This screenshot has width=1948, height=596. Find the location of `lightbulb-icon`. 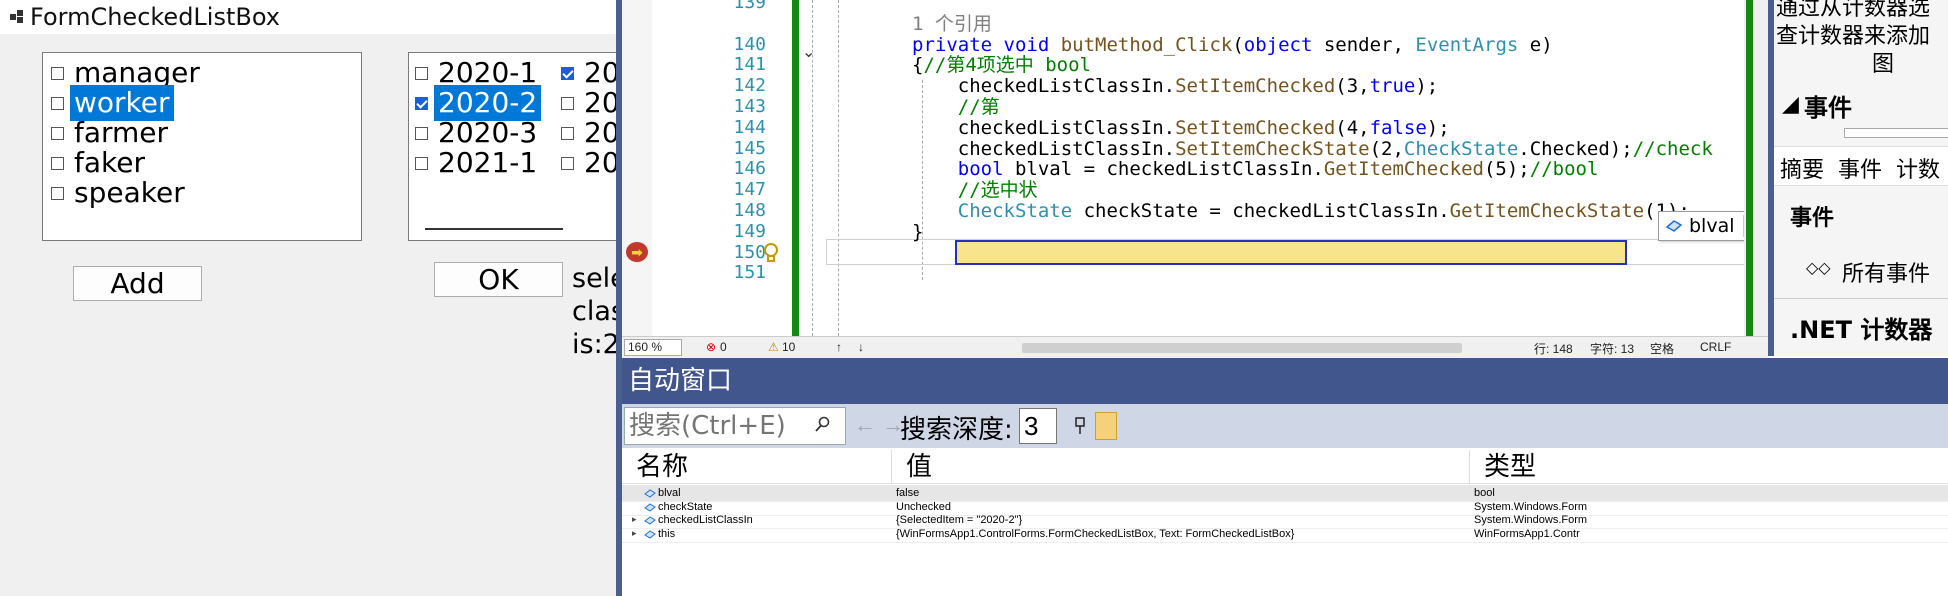

lightbulb-icon is located at coordinates (771, 253).